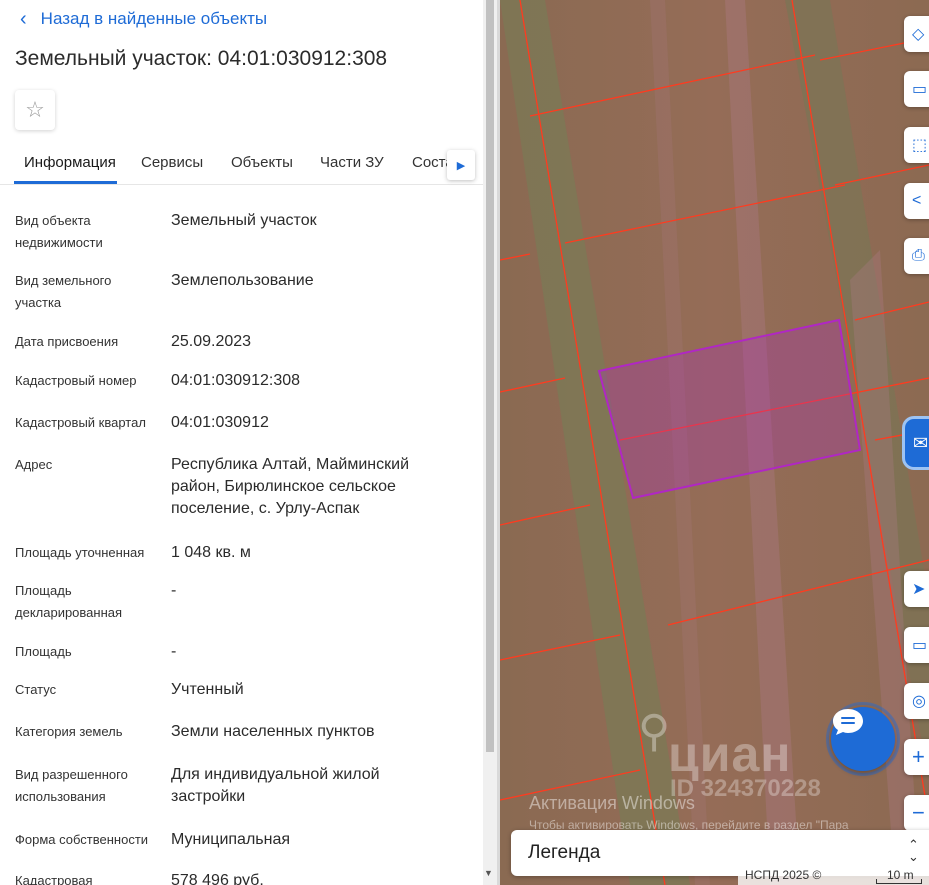 The height and width of the screenshot is (885, 929). Describe the element at coordinates (848, 722) in the screenshot. I see `chat-bubble-icon` at that location.